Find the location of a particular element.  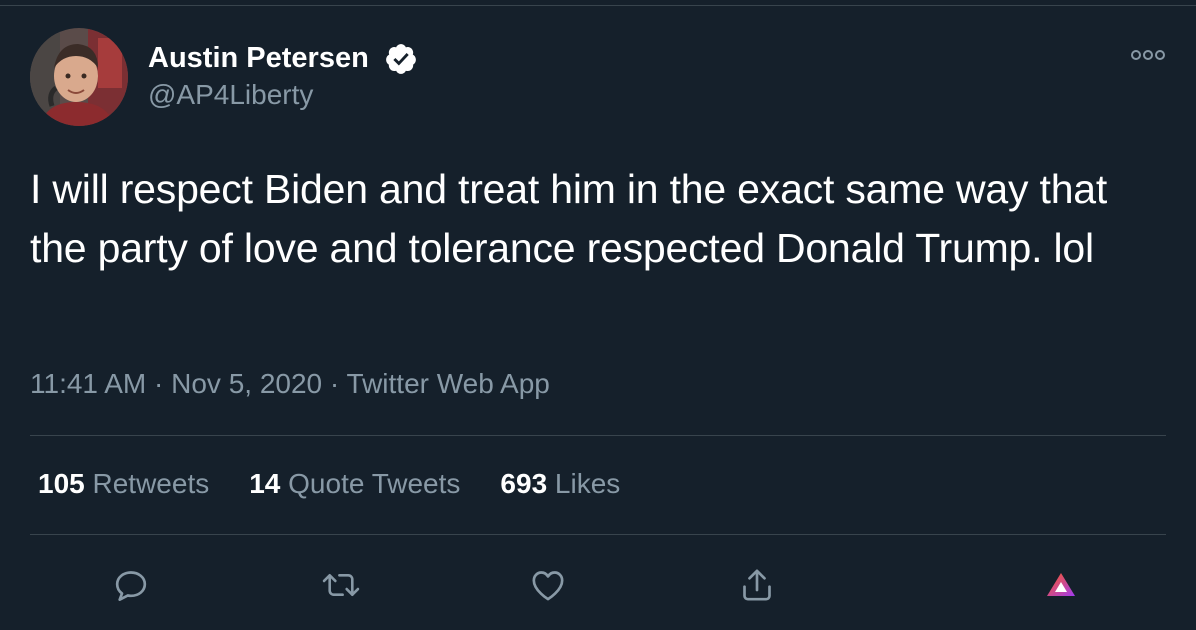

tweet-stats: 105 Retweets 14 Quote Tweets 693 Likes is located at coordinates (329, 484).